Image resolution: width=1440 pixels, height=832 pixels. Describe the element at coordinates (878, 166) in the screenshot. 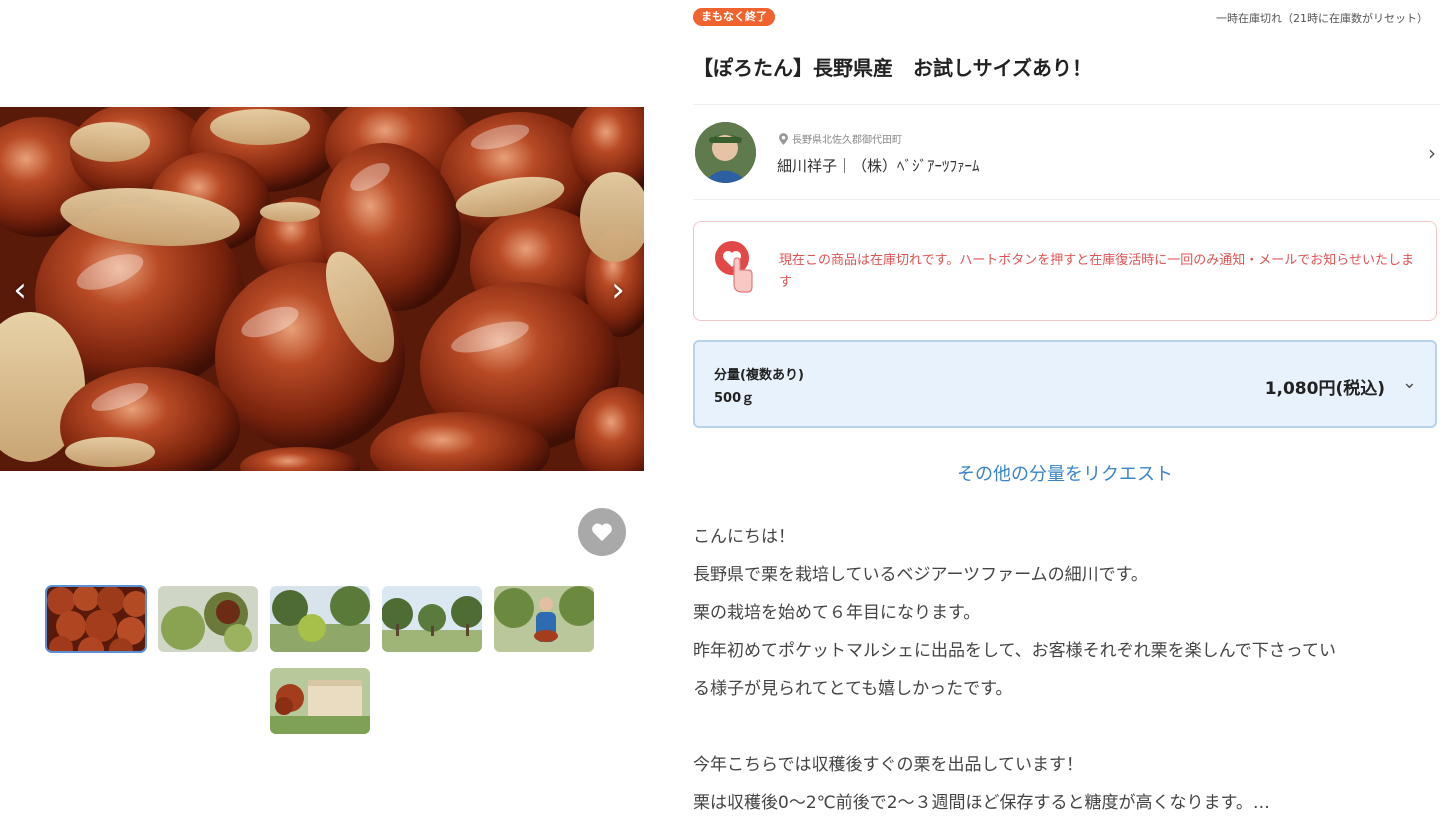

I see `producer-name: 細川祥子｜（株）ﾍﾞｼﾞｱｰﾂﾌｧｰﾑ` at that location.